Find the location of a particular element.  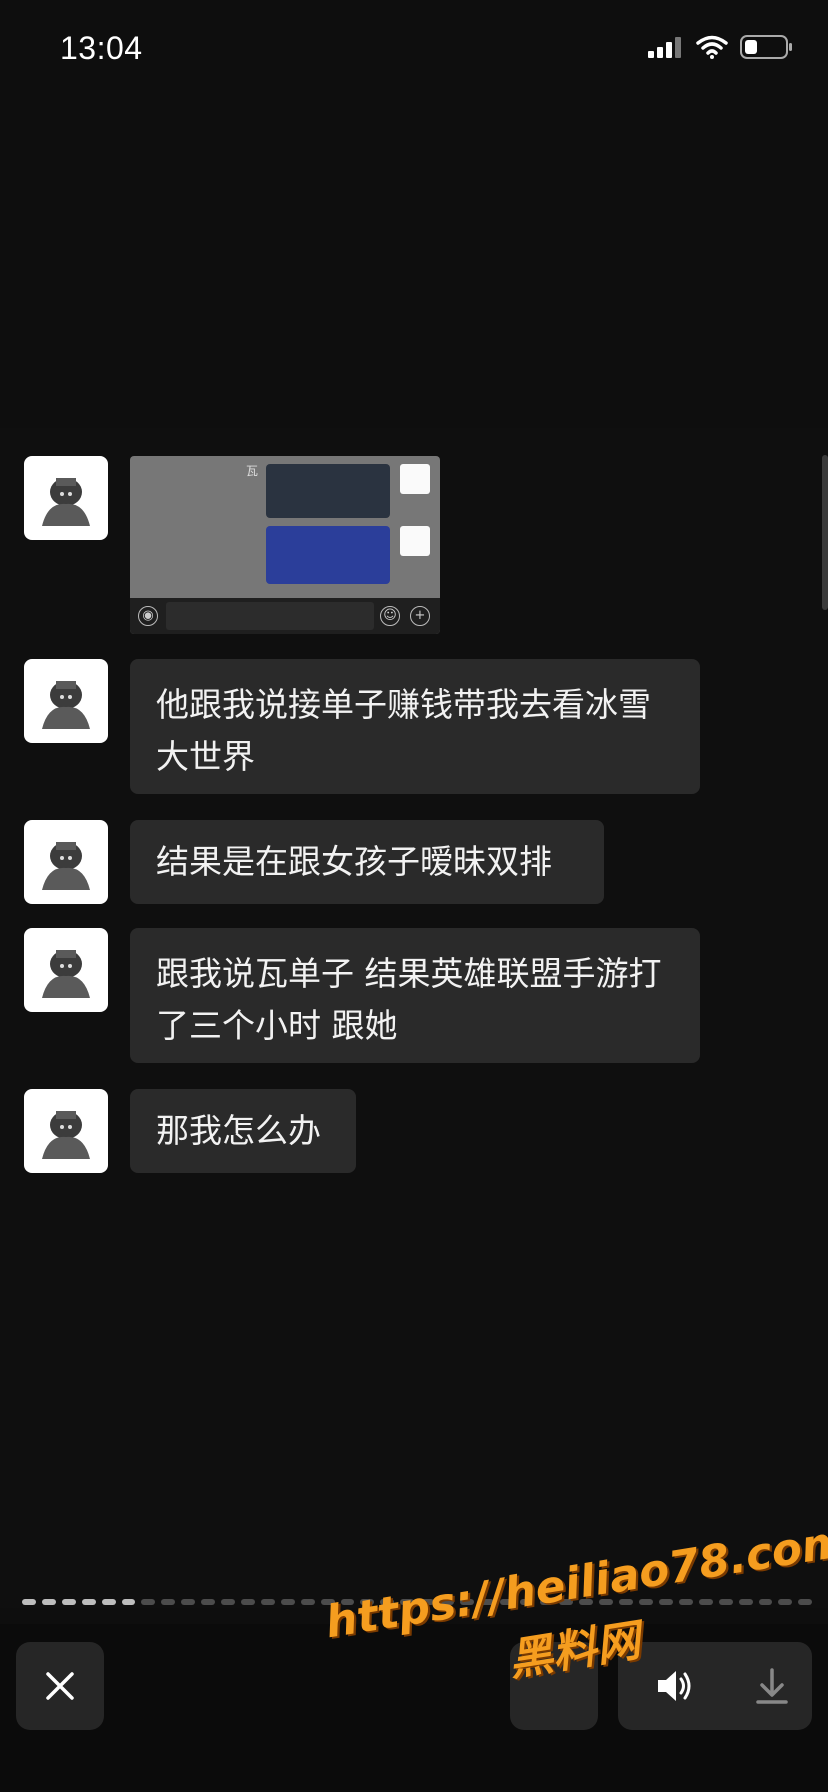

status-icons is located at coordinates (721, 47).